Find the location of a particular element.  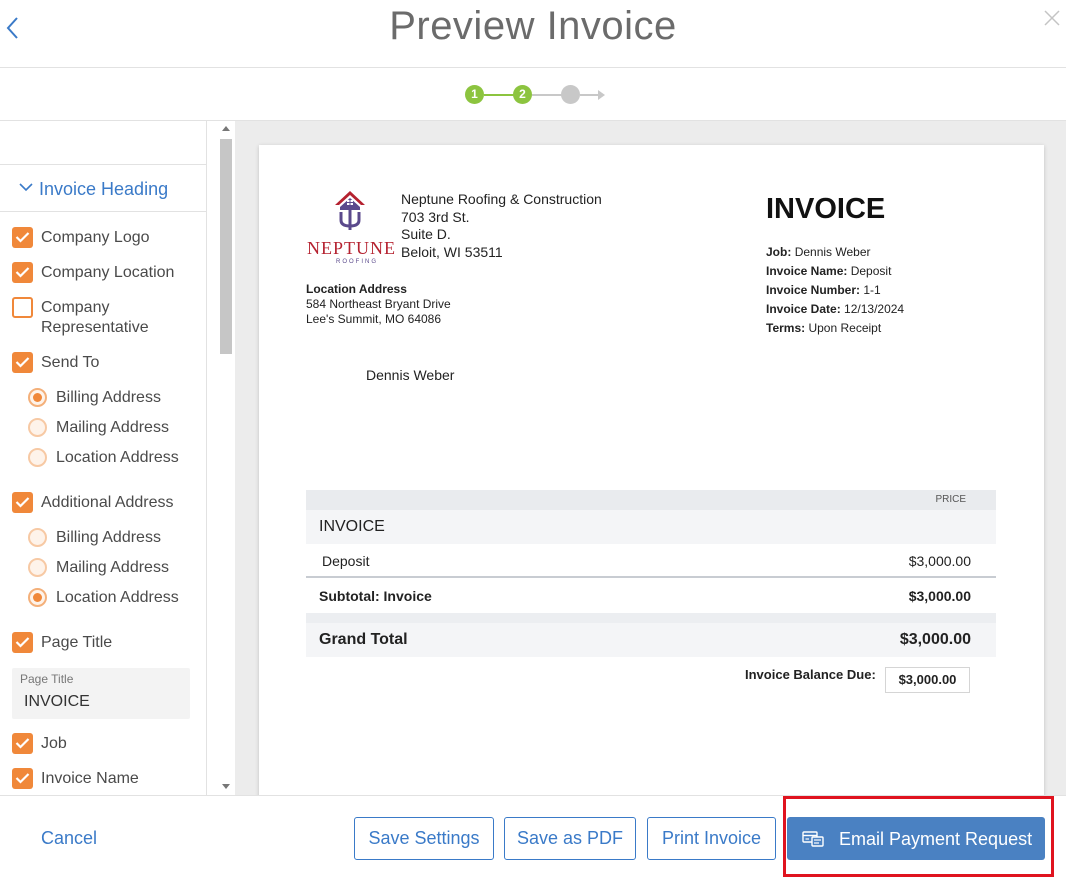

meta-invoice-number: Invoice Number: 1-1 is located at coordinates (823, 290).